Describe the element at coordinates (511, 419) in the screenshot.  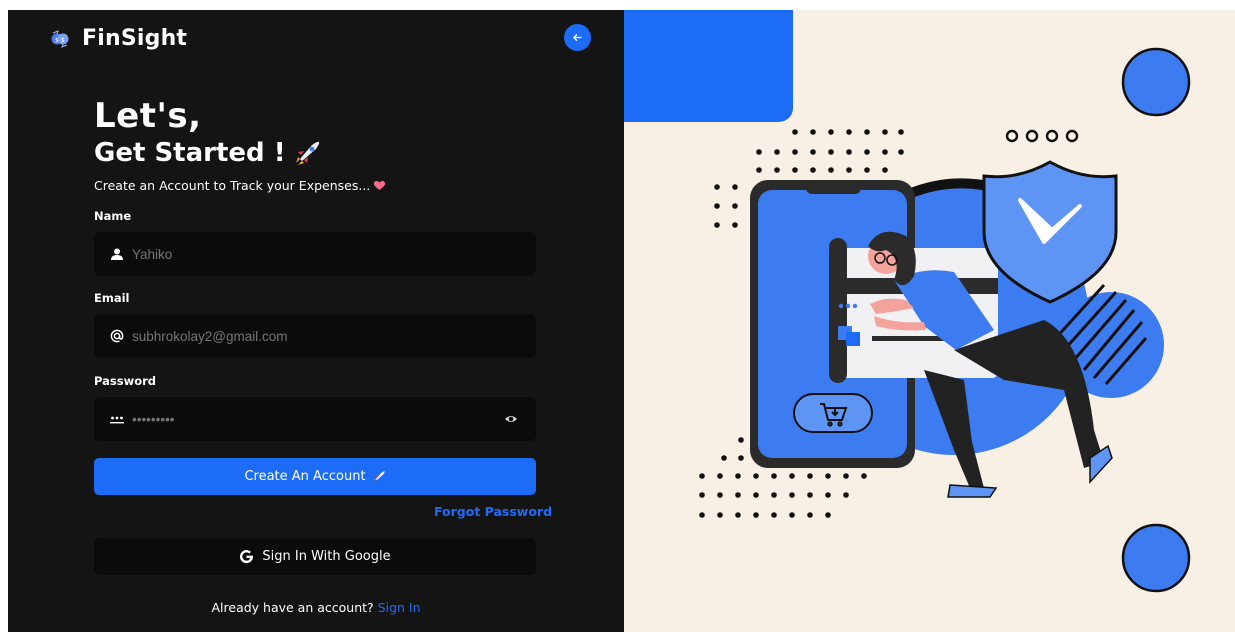
I see `eye-icon` at that location.